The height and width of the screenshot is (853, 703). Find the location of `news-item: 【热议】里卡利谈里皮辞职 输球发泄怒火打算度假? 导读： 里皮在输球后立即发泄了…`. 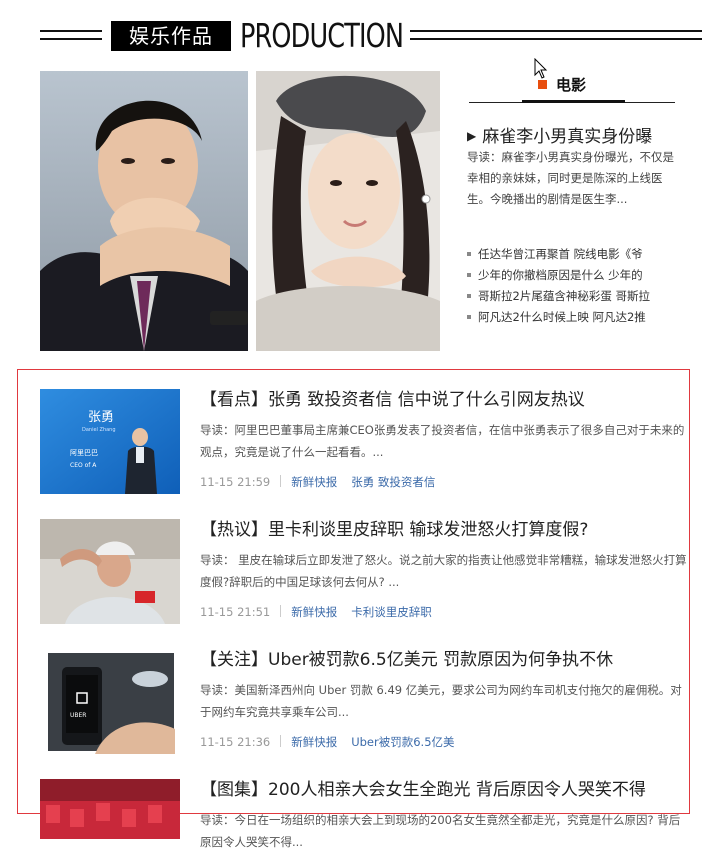

news-item: 【热议】里卡利谈里皮辞职 输球发泄怒火打算度假? 导读： 里皮在输球后立即发泄了… is located at coordinates (365, 574).